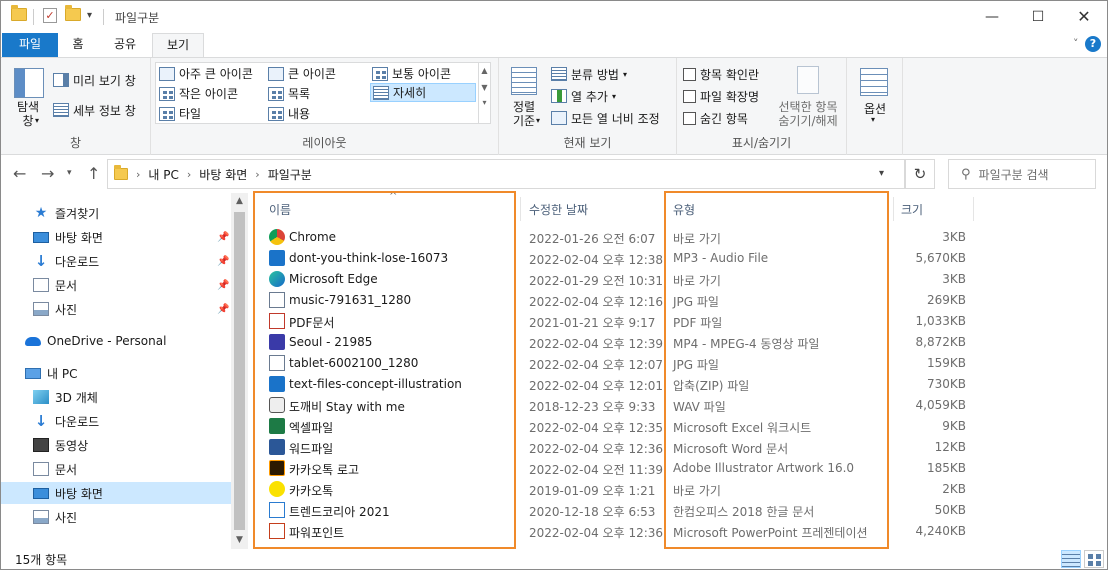  What do you see at coordinates (1093, 44) in the screenshot?
I see `help-icon: ?` at bounding box center [1093, 44].